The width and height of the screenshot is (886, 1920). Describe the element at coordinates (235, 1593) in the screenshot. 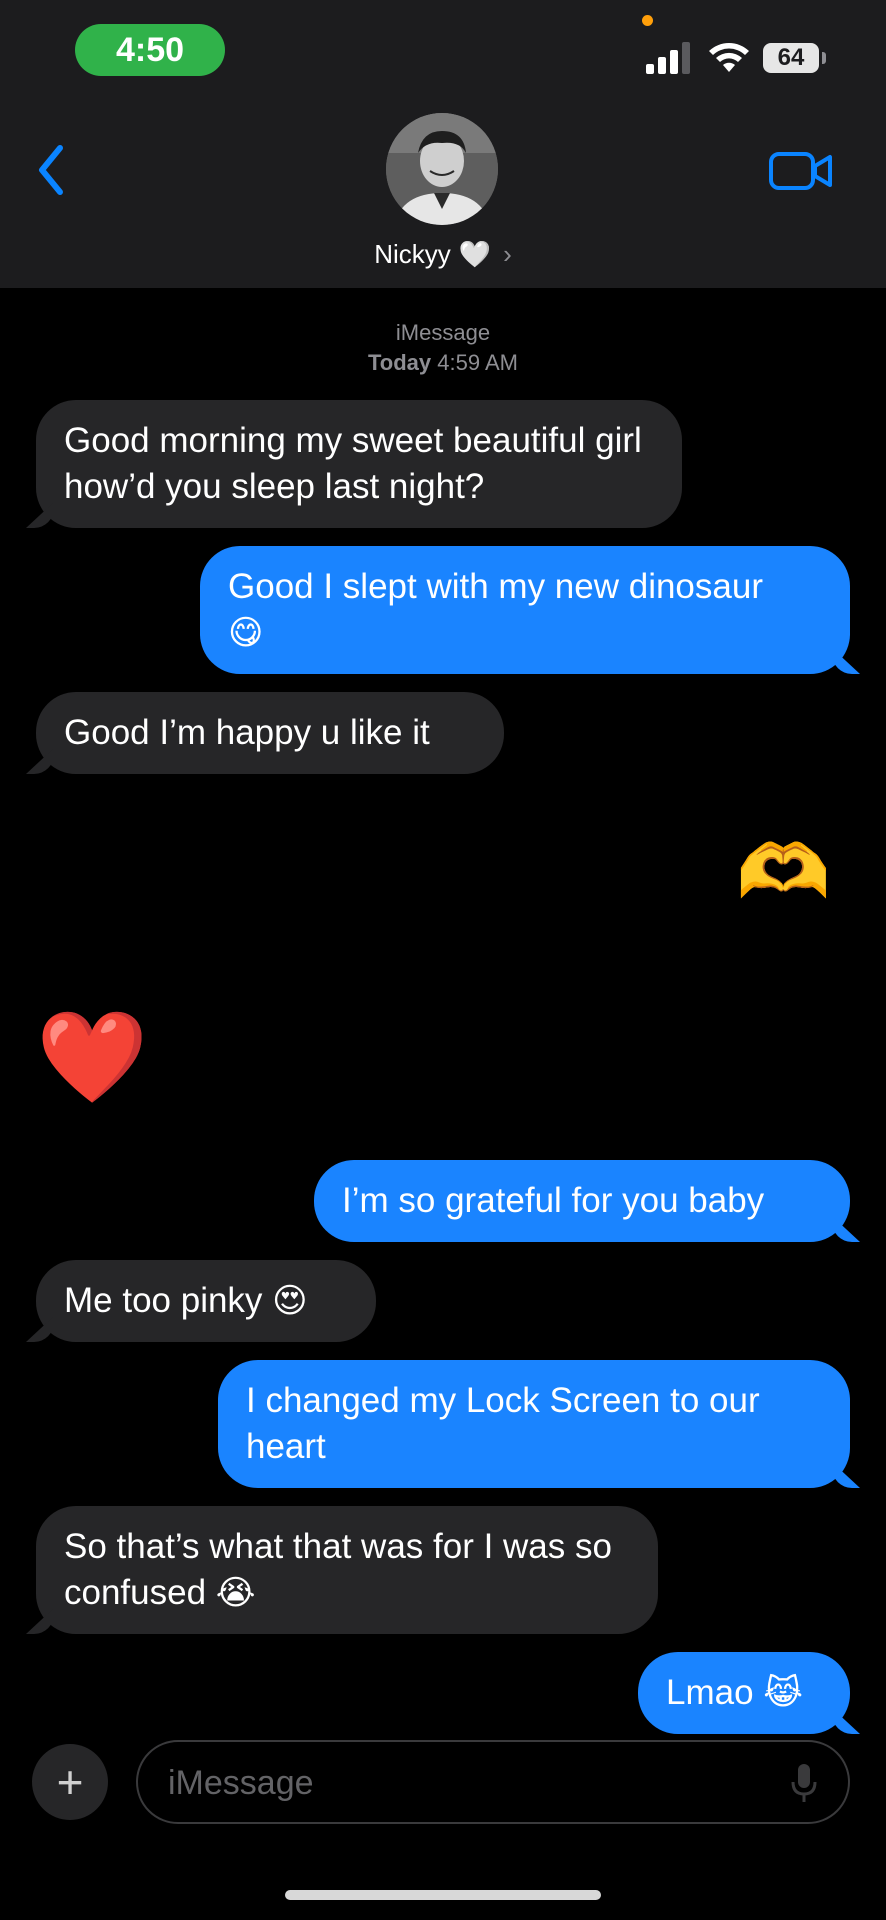

I see `crying-face-emoji: 😭` at that location.